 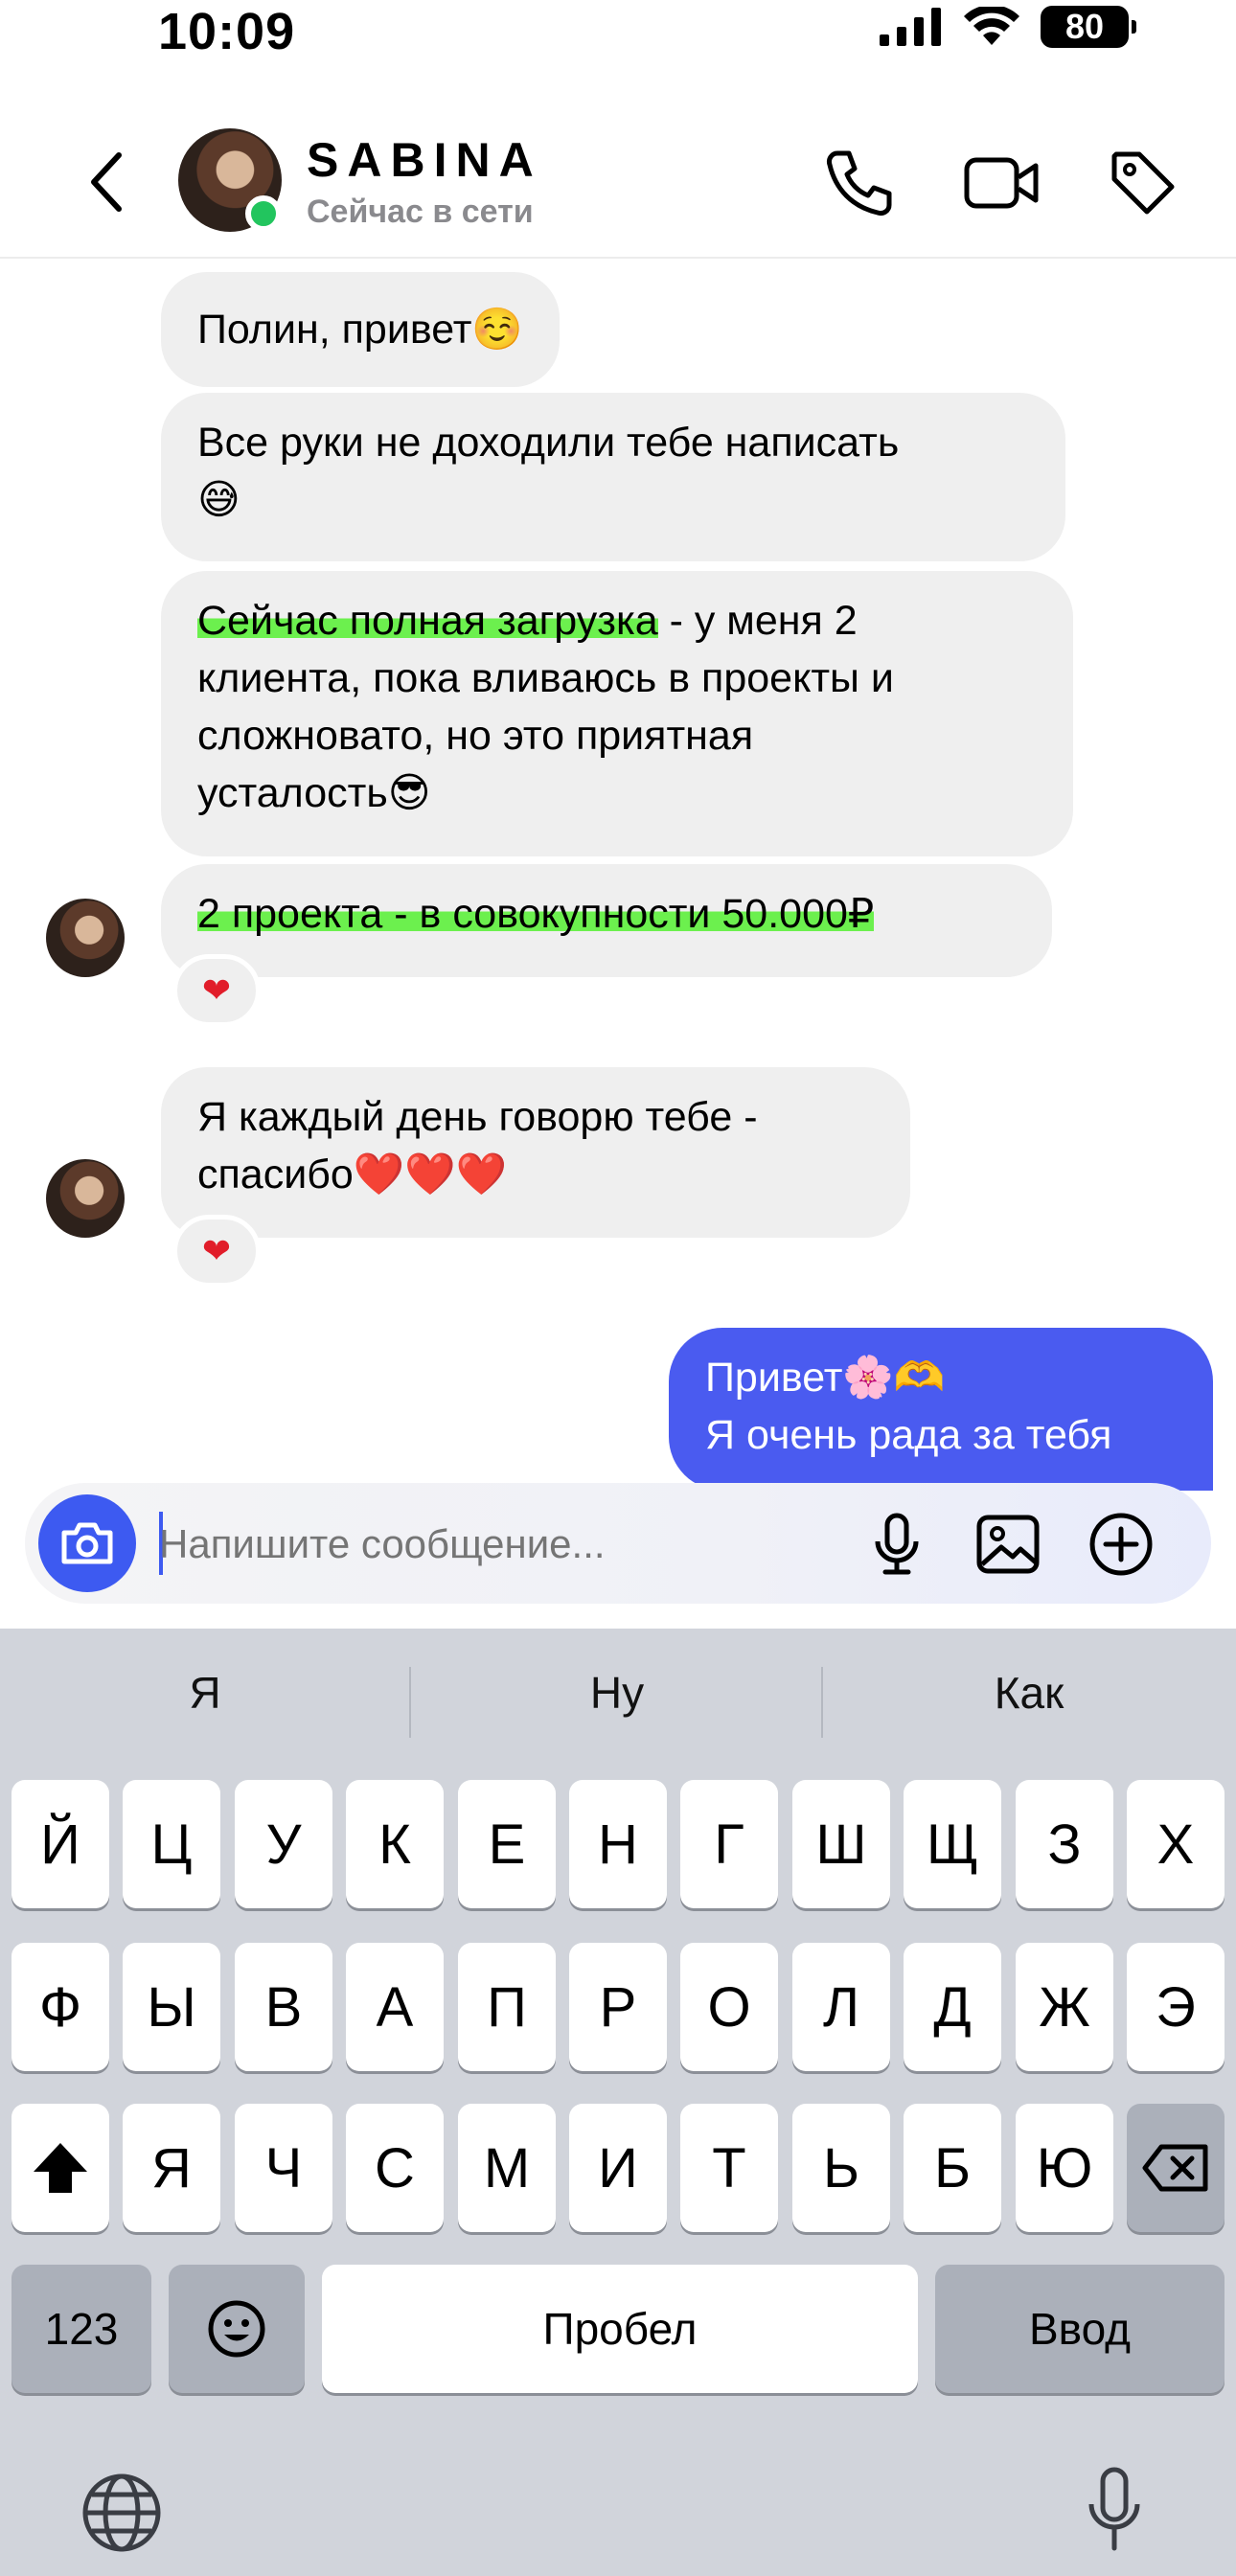 I want to click on video-camera-icon, so click(x=1001, y=183).